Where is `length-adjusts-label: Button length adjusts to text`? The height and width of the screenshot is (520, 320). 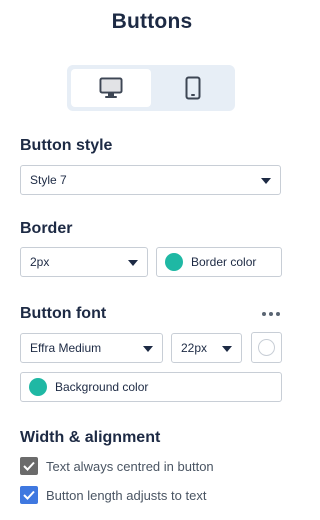
length-adjusts-label: Button length adjusts to text is located at coordinates (126, 495).